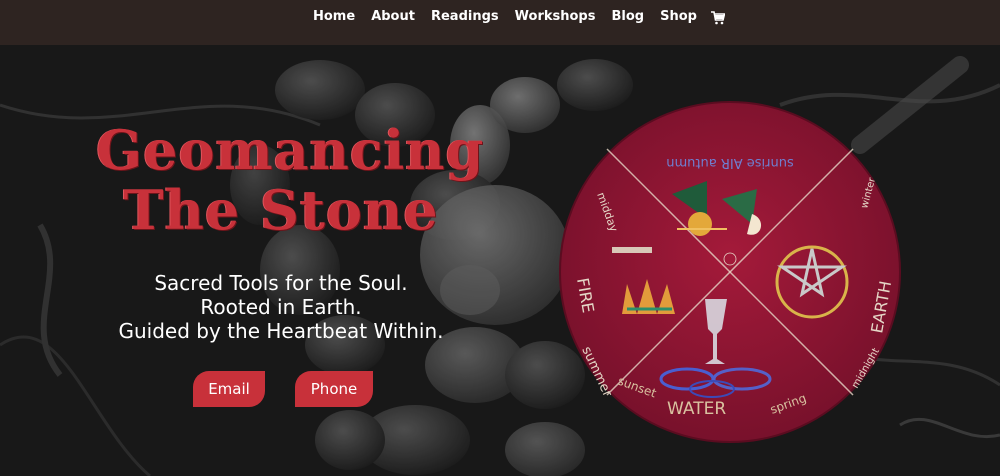  What do you see at coordinates (729, 162) in the screenshot?
I see `cloth-label-air: sunrise AIR autumn` at bounding box center [729, 162].